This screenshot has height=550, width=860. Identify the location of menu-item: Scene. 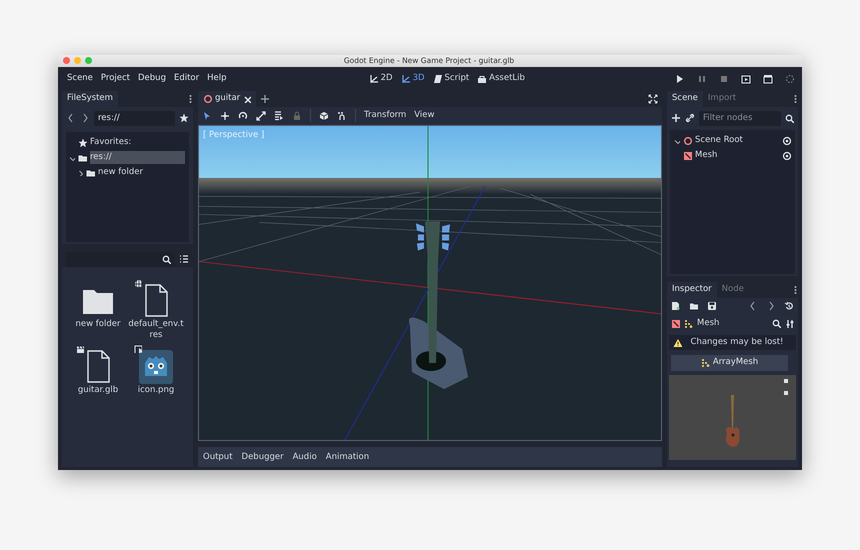
(80, 79).